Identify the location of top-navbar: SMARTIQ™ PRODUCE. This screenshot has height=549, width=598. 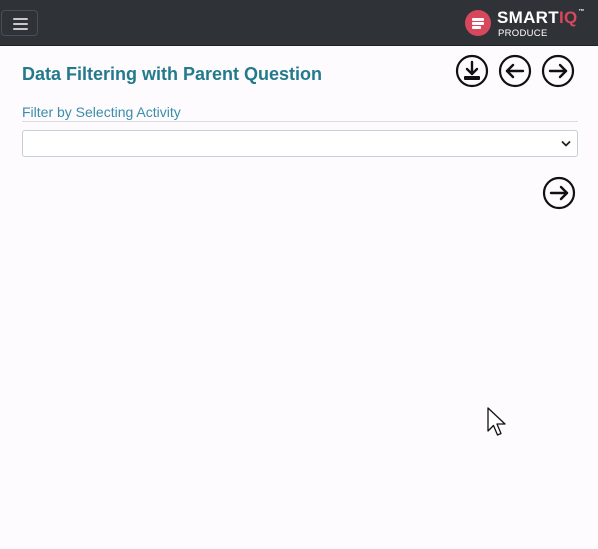
(299, 23).